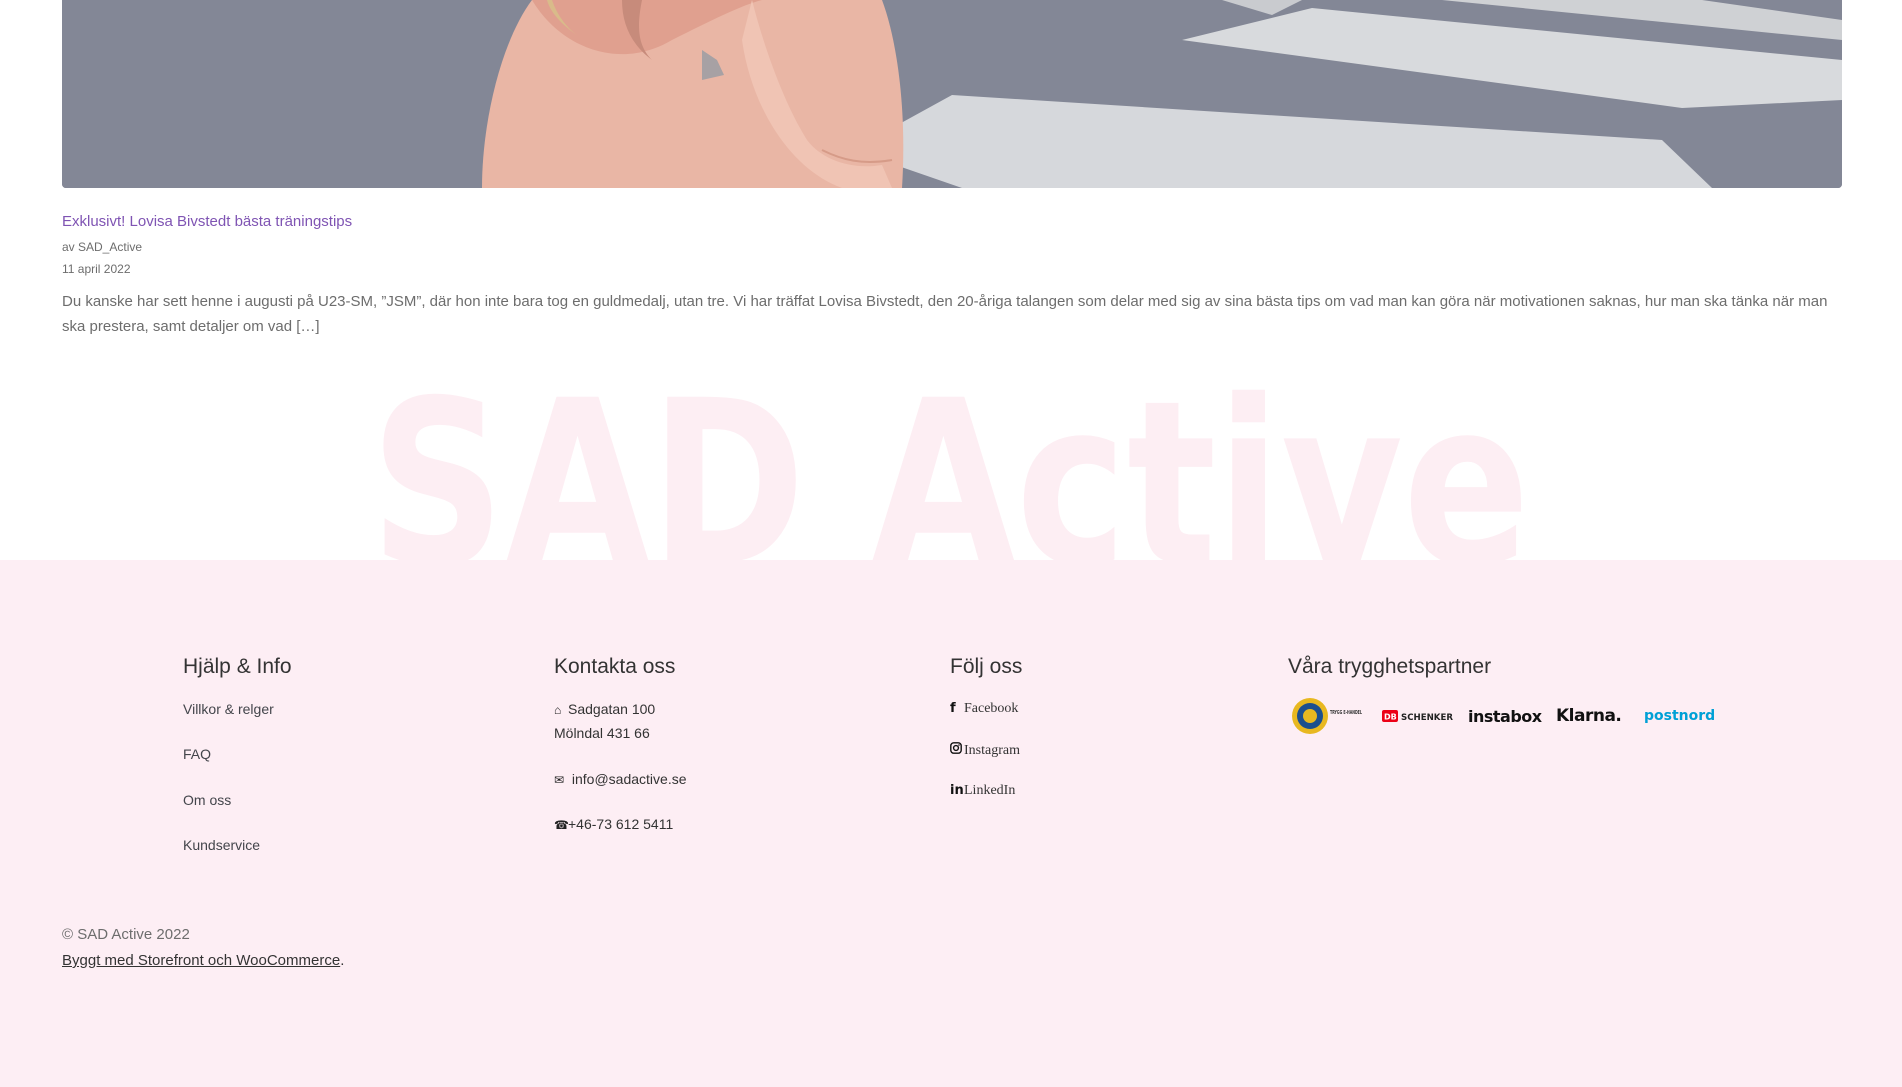  Describe the element at coordinates (558, 710) in the screenshot. I see `house-icon: ⌂` at that location.